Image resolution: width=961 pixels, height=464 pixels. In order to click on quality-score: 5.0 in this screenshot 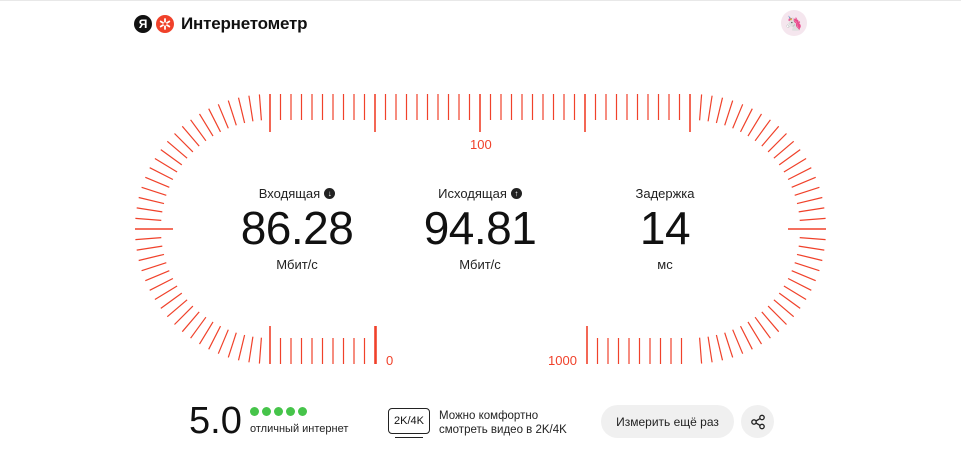, I will do `click(215, 421)`.